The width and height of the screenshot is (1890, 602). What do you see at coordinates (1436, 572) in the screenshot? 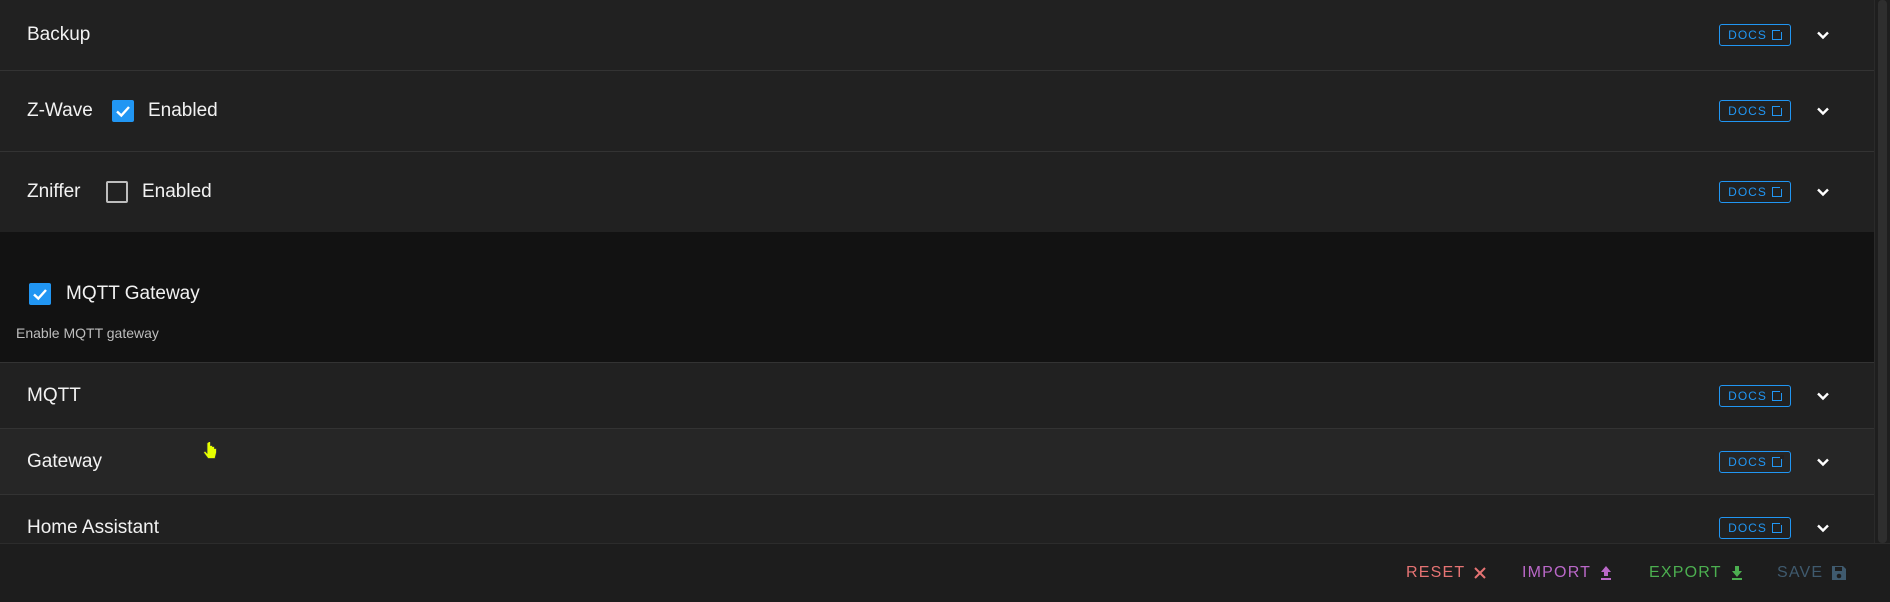
I see `reset-label: RESET` at bounding box center [1436, 572].